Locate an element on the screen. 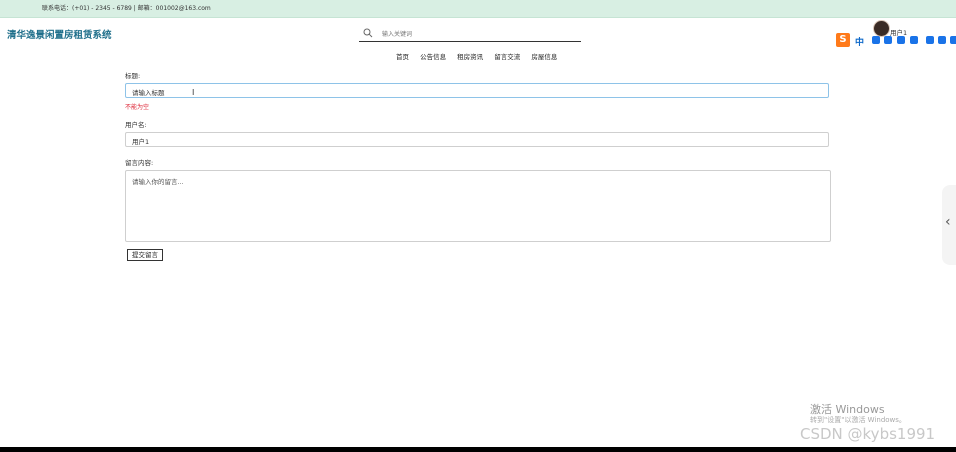 The width and height of the screenshot is (956, 452). ime-toolbar: S 中 is located at coordinates (896, 40).